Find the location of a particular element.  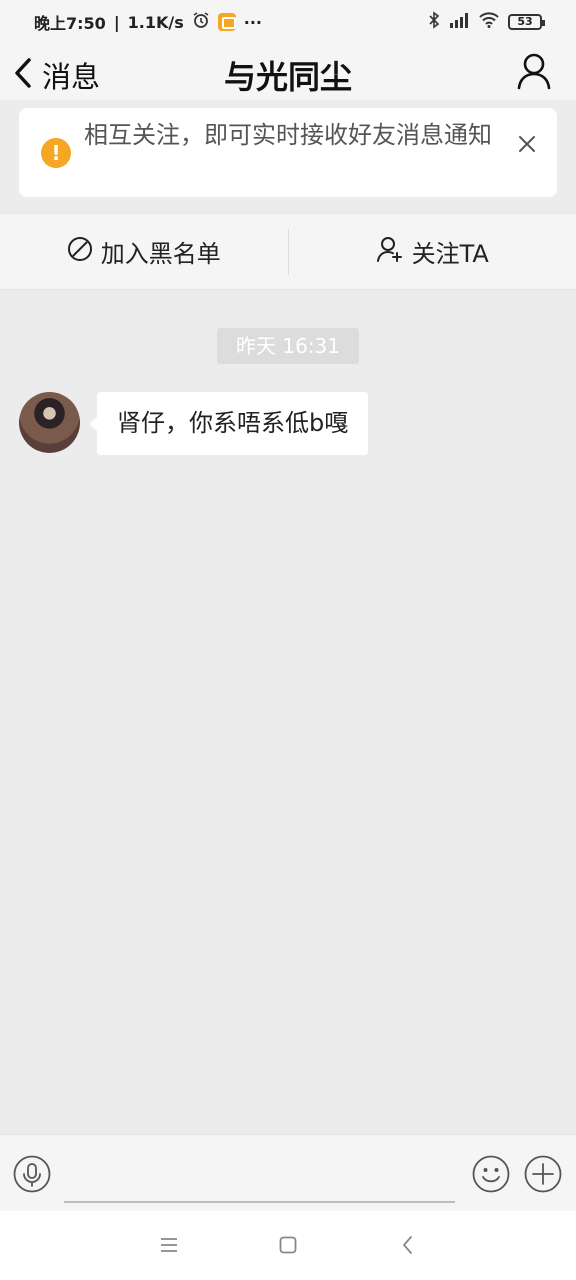

system-nav-bar is located at coordinates (288, 1245).